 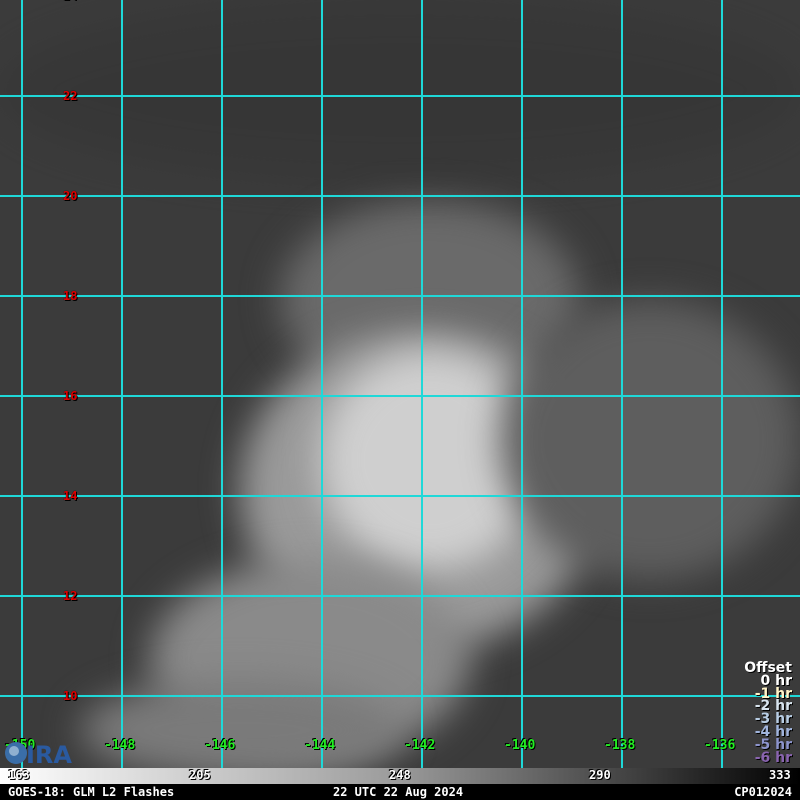 I want to click on latitude-label: 16, so click(x=70, y=396).